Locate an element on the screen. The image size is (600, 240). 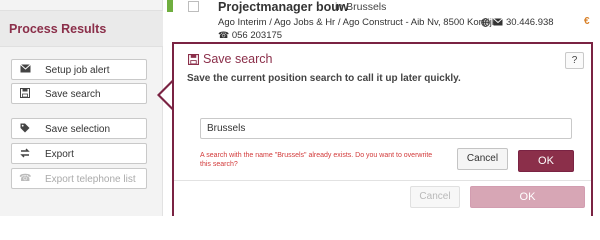
globe-icon is located at coordinates (485, 23).